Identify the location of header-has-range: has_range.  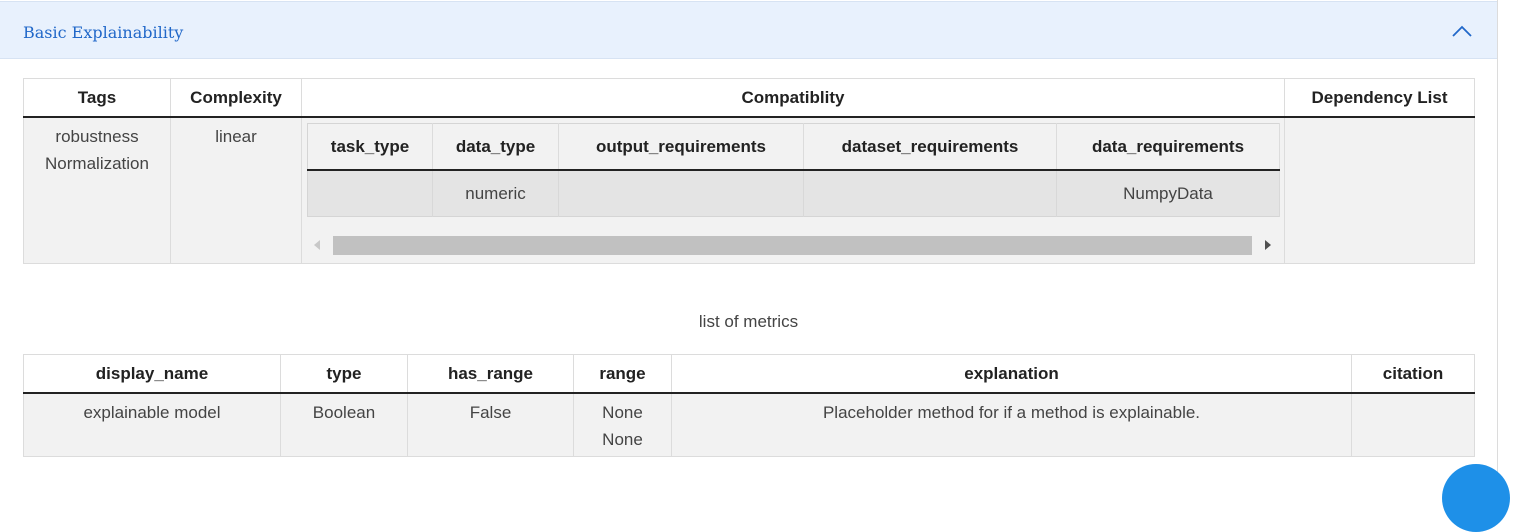
(490, 374).